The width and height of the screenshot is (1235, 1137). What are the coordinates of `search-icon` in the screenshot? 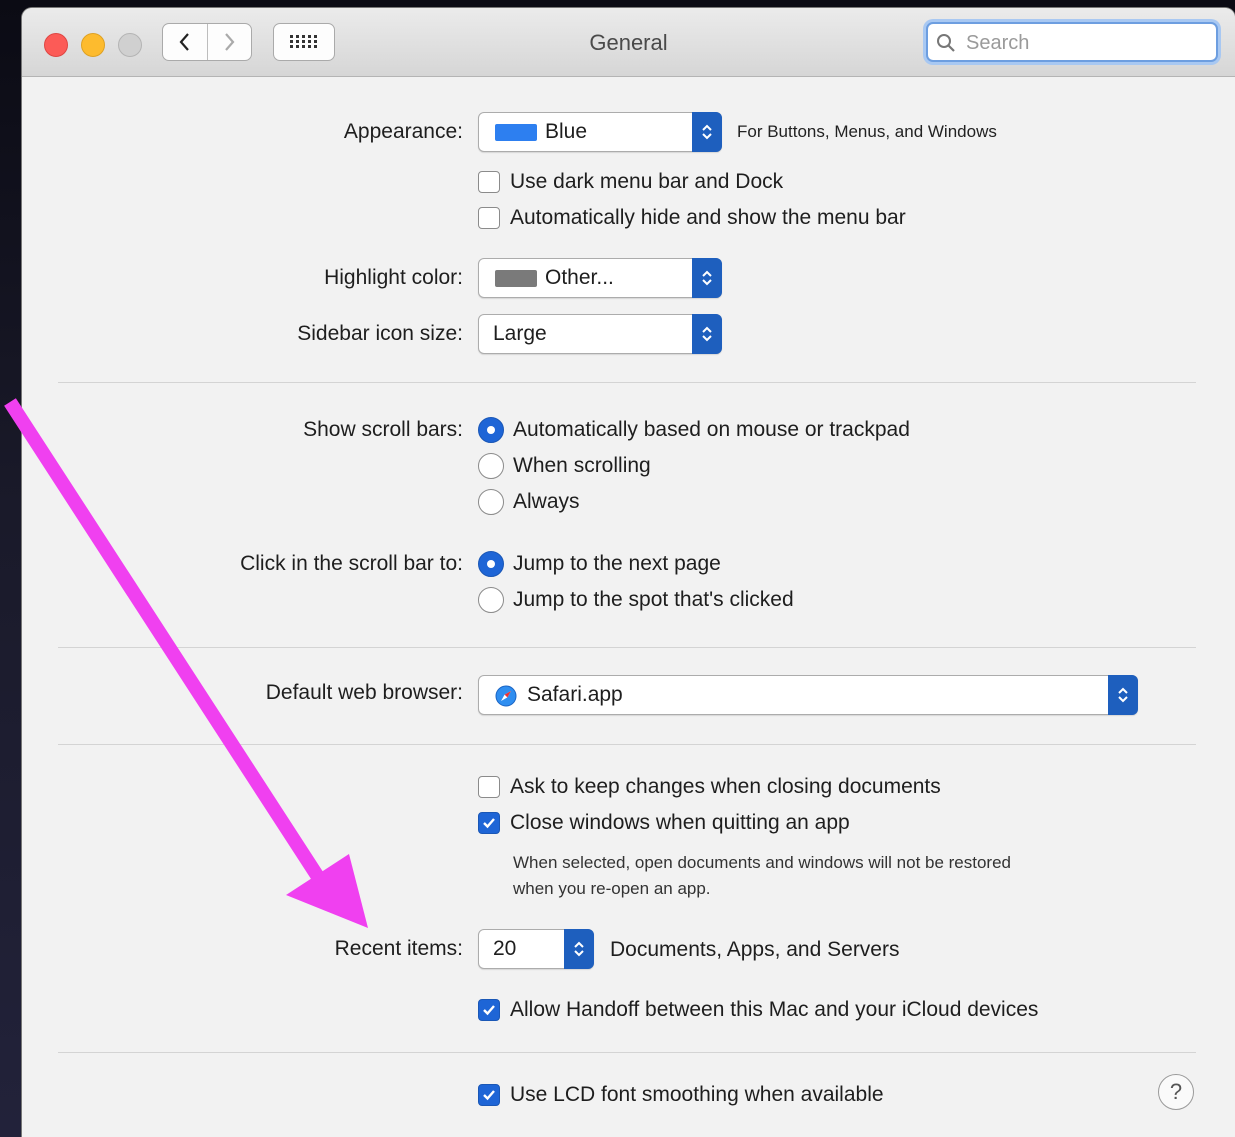 It's located at (946, 43).